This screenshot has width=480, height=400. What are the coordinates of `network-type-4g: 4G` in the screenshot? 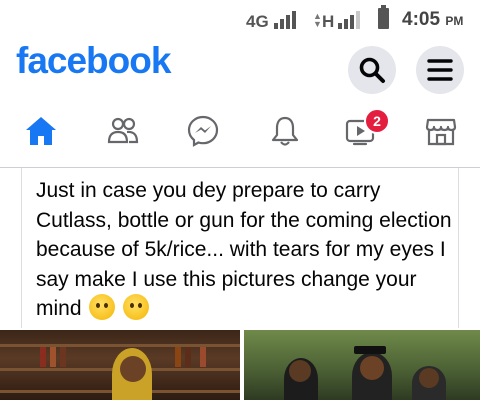 It's located at (257, 21).